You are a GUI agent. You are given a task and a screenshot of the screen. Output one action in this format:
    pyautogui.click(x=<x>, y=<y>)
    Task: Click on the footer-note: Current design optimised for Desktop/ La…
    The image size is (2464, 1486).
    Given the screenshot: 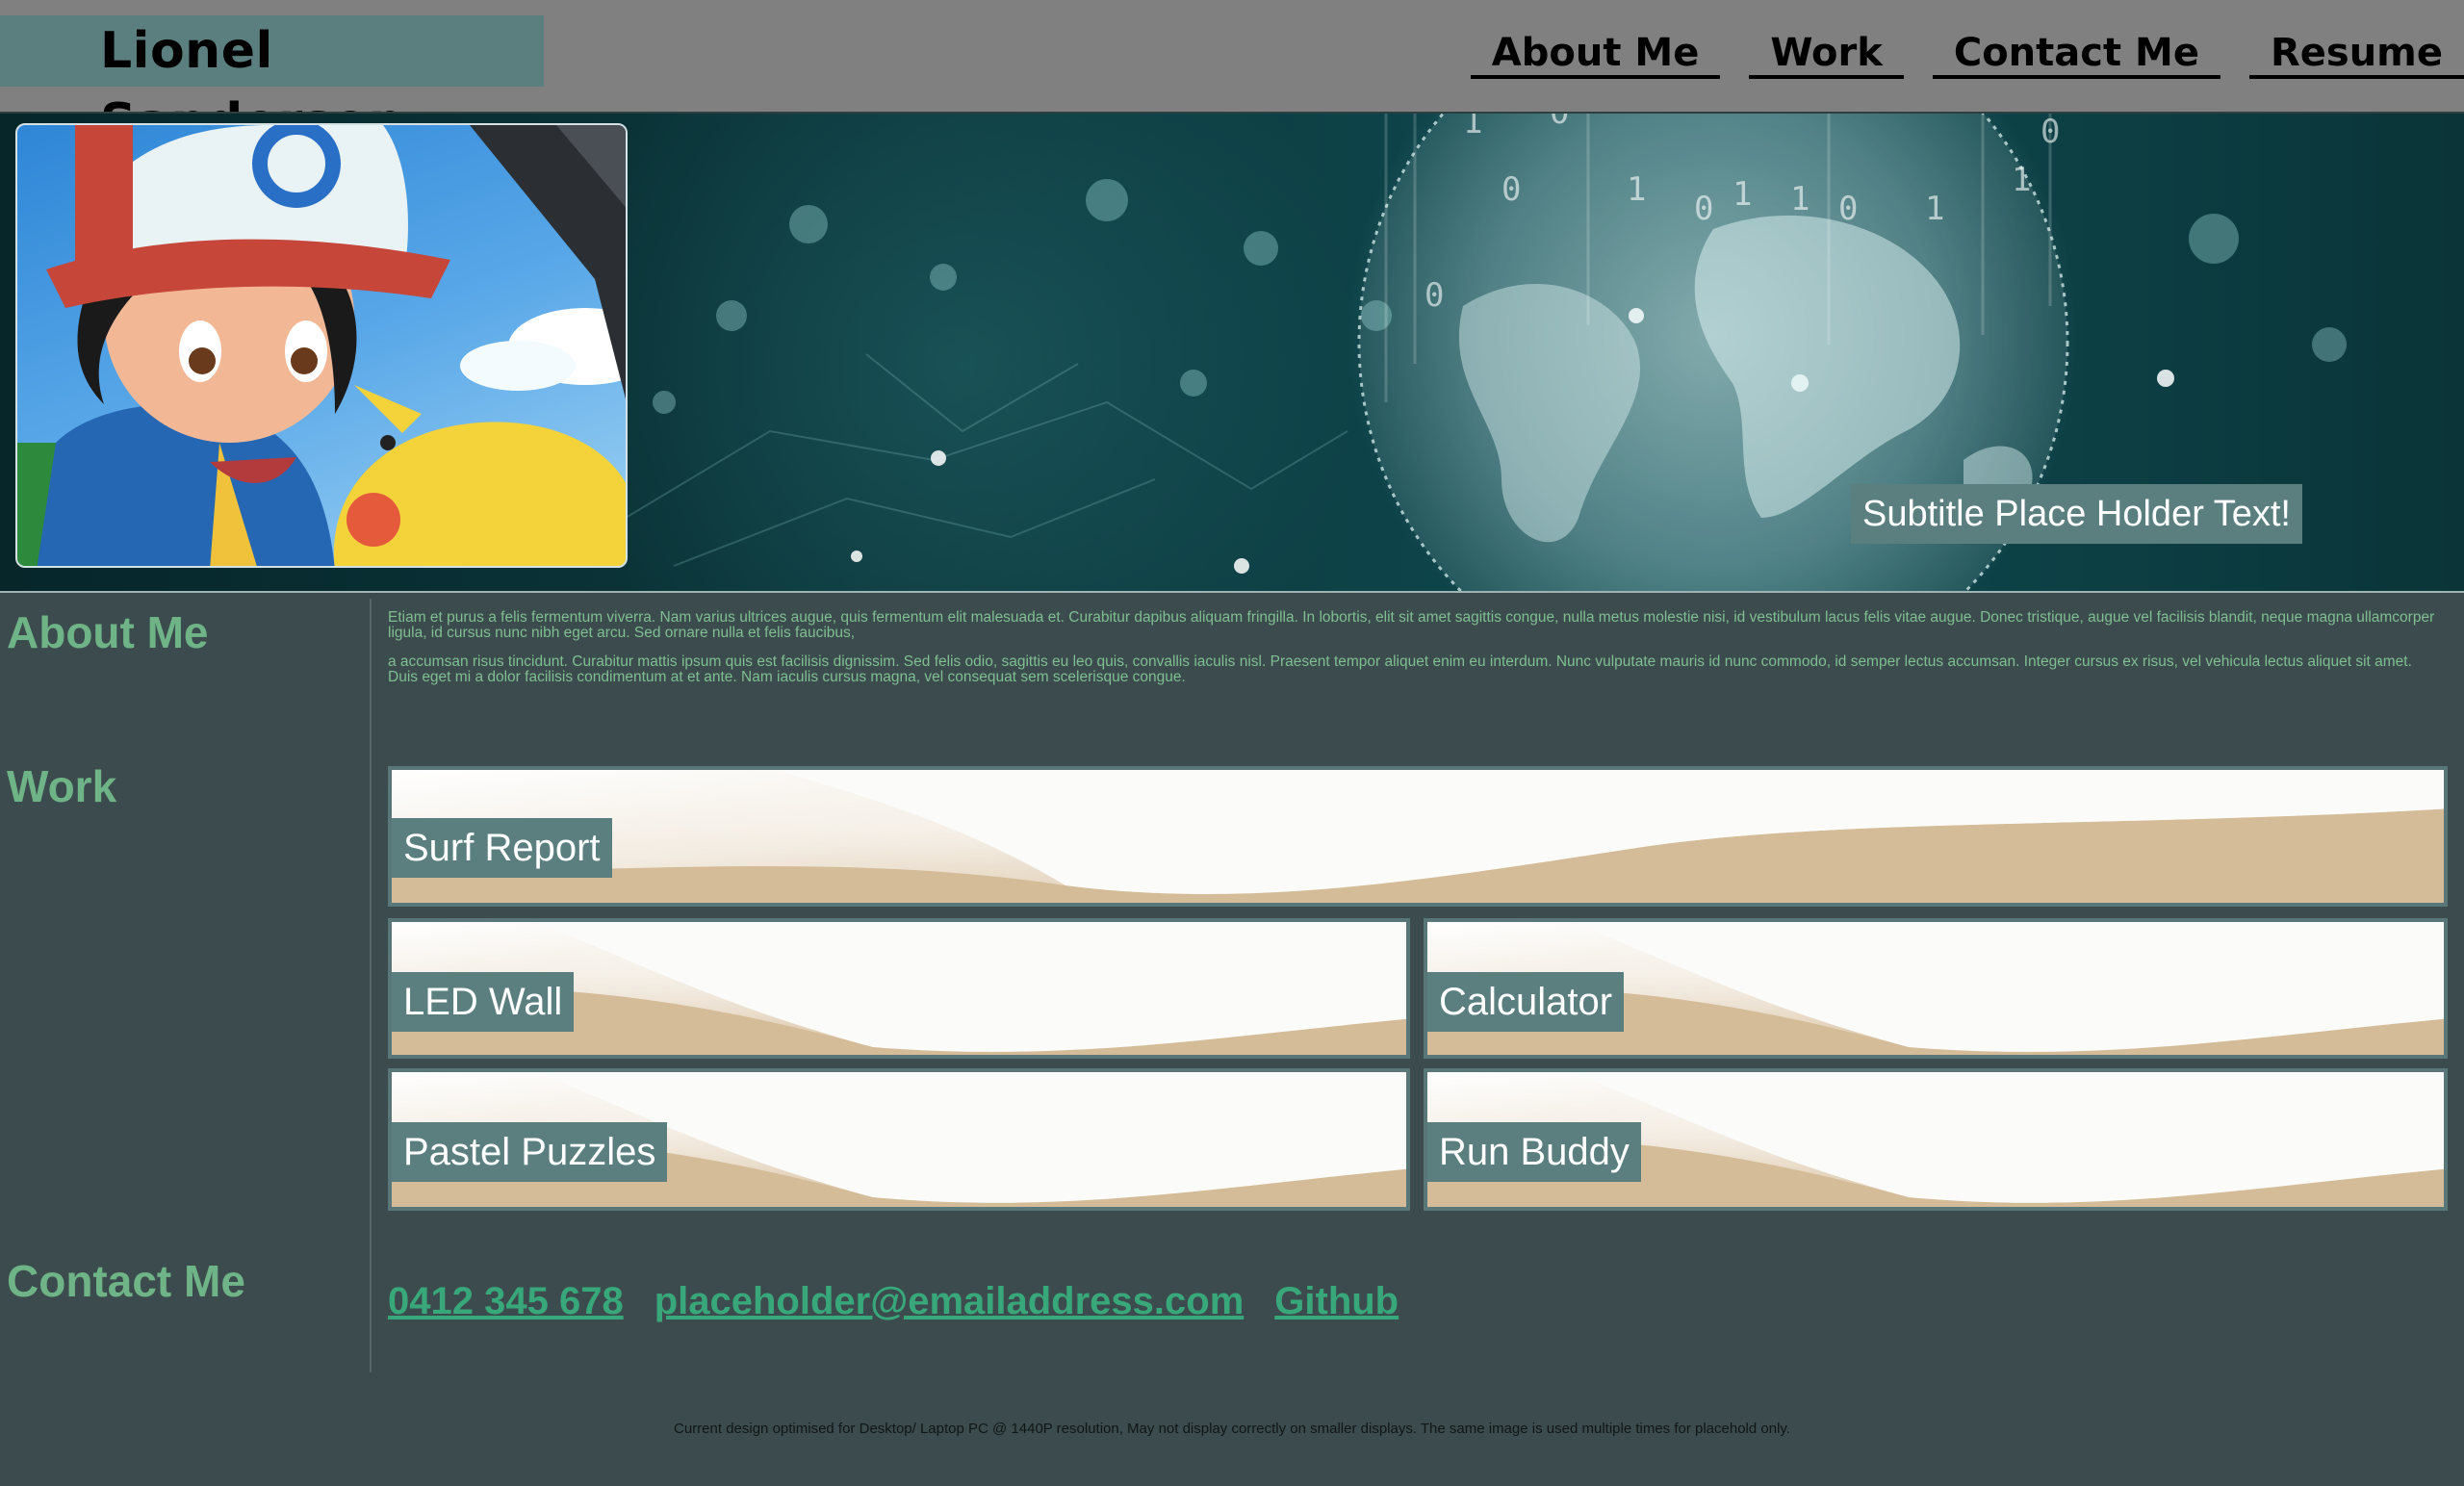 What is the action you would take?
    pyautogui.click(x=1232, y=1429)
    